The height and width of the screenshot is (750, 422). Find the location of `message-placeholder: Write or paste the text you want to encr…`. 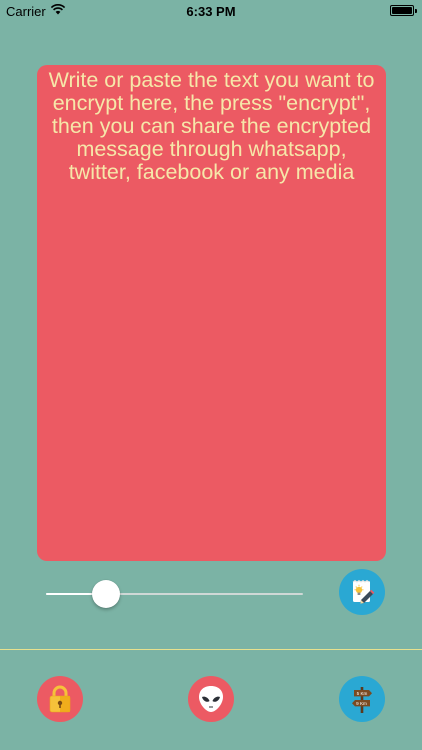

message-placeholder: Write or paste the text you want to encr… is located at coordinates (211, 126).